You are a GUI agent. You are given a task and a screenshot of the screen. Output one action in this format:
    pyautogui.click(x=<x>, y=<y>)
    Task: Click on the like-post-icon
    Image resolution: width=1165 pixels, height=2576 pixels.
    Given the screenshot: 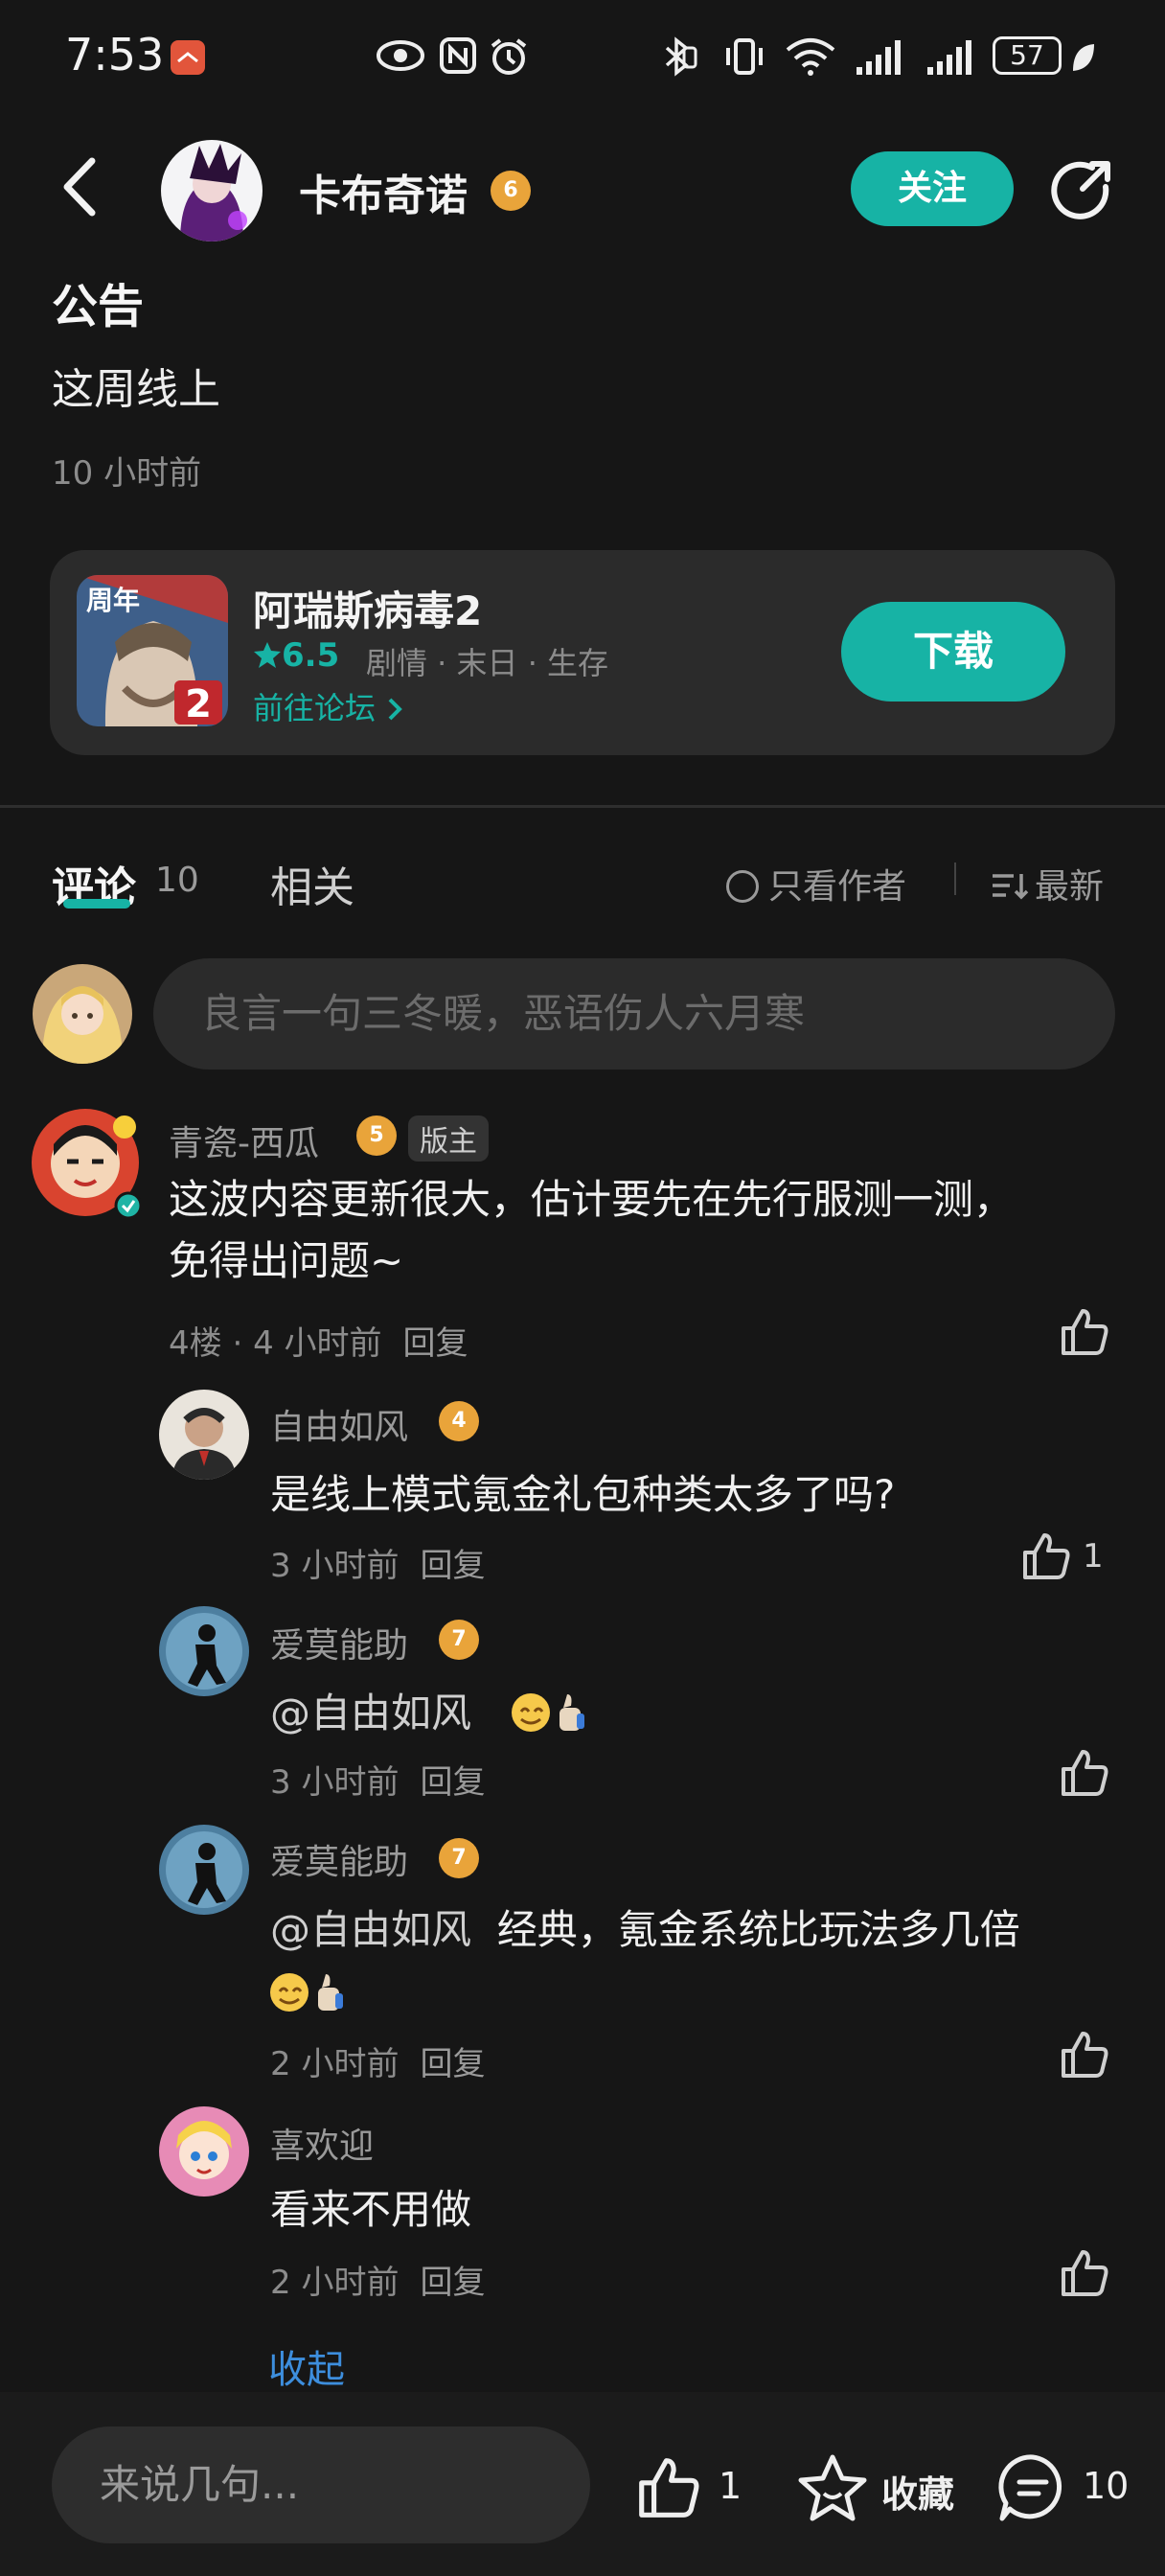 What is the action you would take?
    pyautogui.click(x=668, y=2487)
    